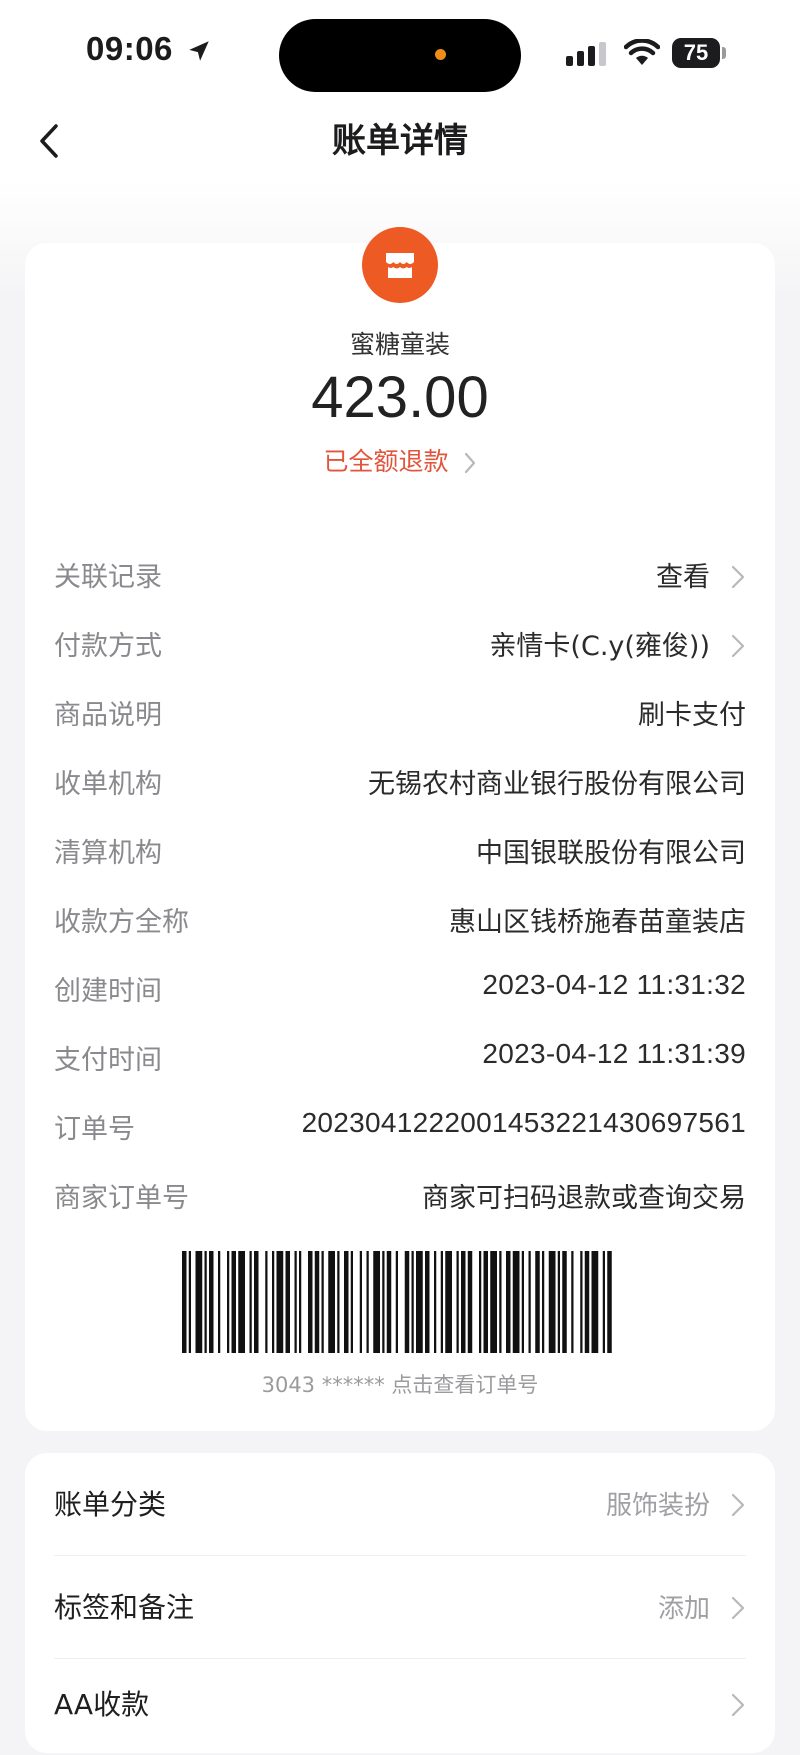 The width and height of the screenshot is (800, 1755). I want to click on order-barcode, so click(399, 1302).